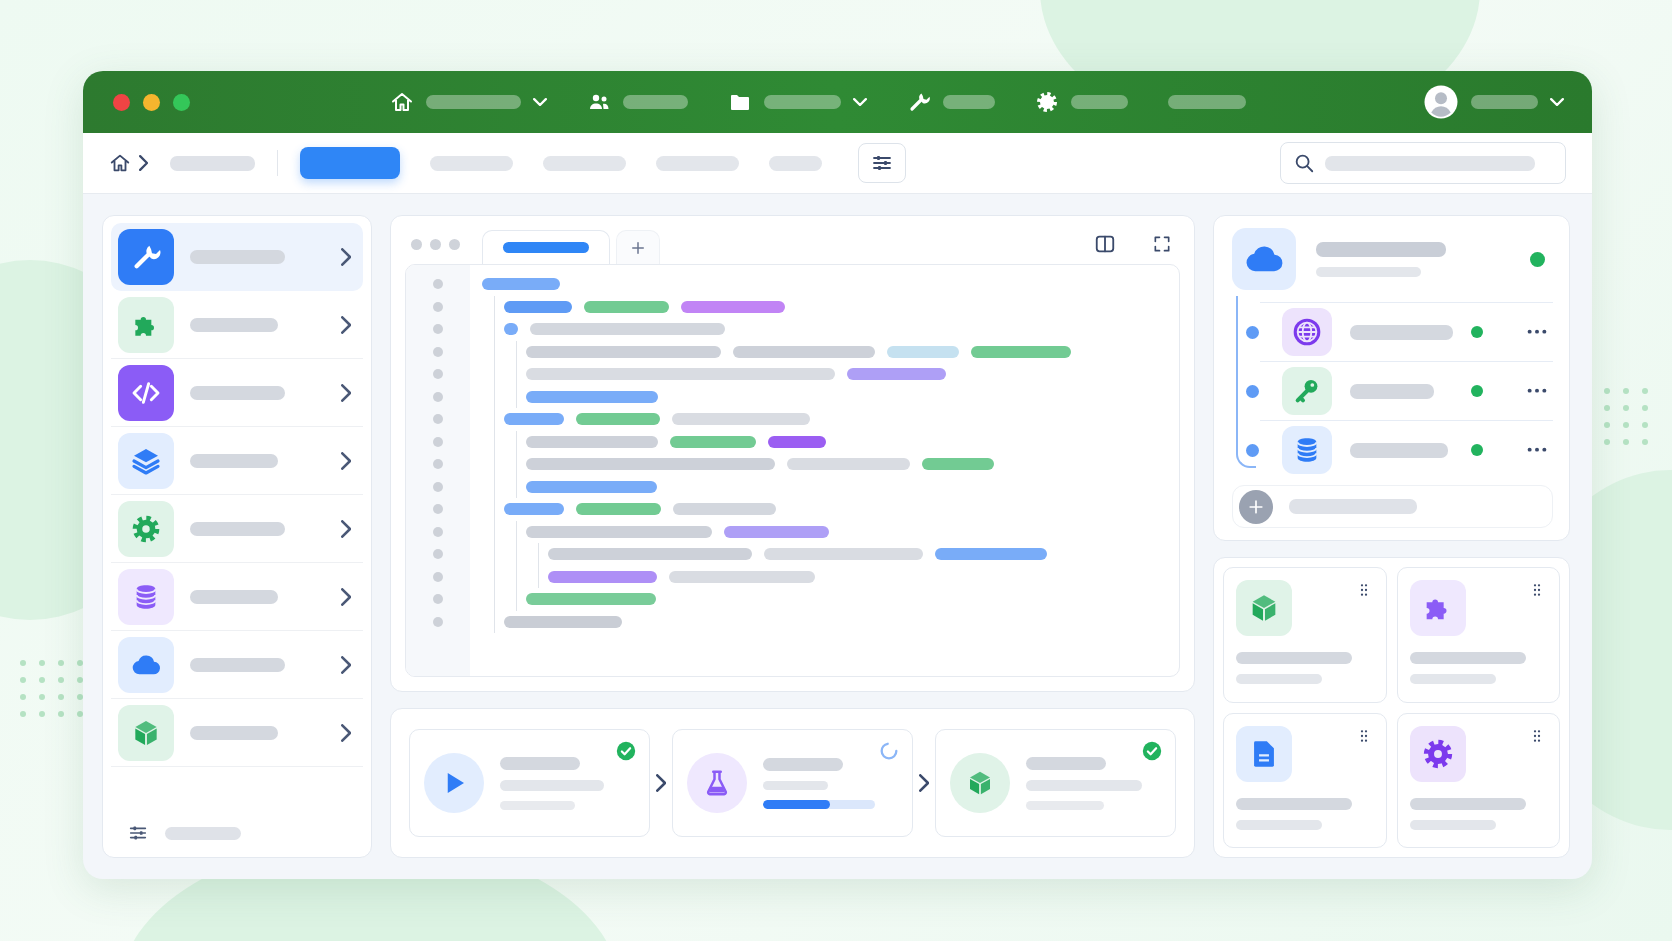  I want to click on add-button, so click(1256, 506).